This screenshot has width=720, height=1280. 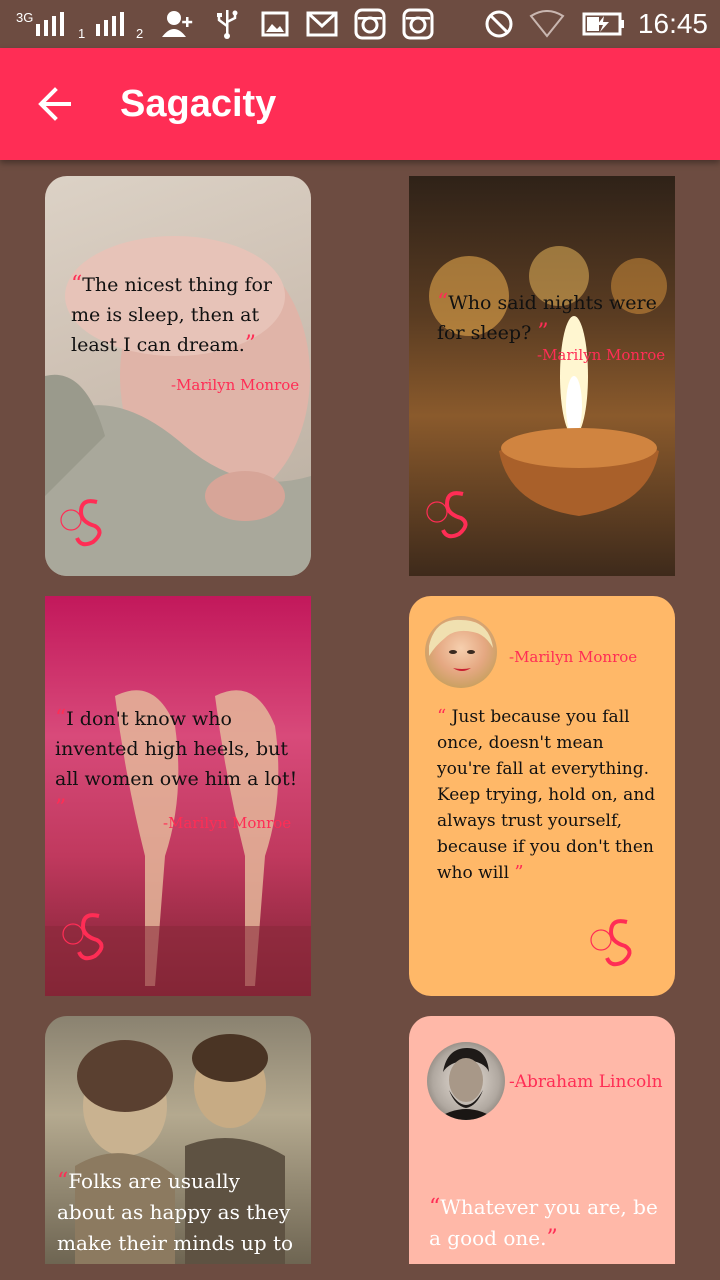 I want to click on page-title: Sagacity, so click(x=198, y=104).